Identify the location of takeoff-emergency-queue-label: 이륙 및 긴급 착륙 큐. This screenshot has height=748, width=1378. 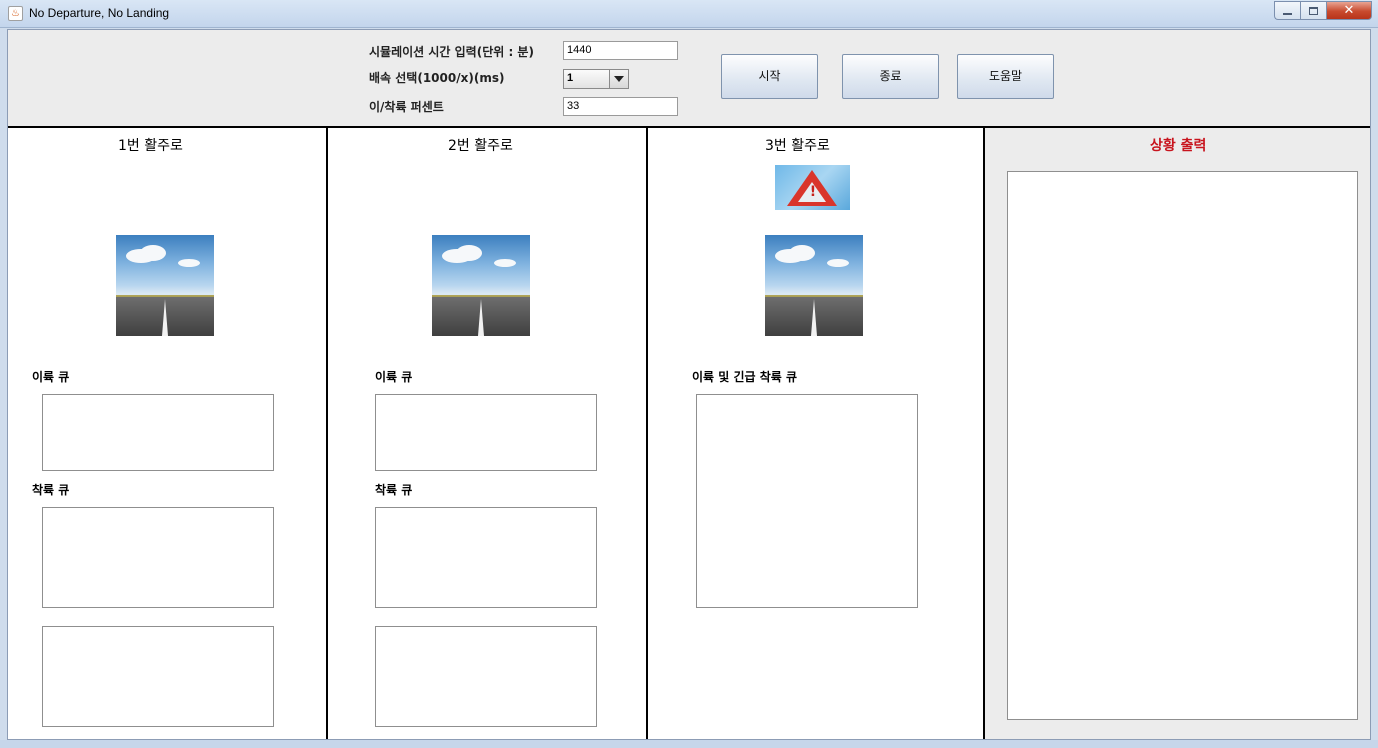
(745, 377).